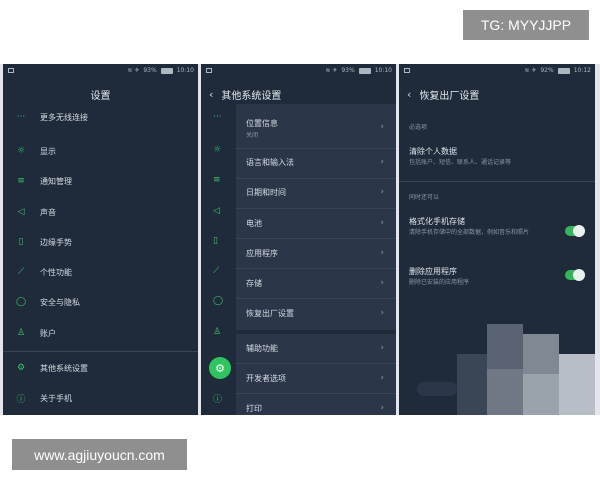 This screenshot has height=480, width=600. What do you see at coordinates (64, 368) in the screenshot?
I see `settings-item-label: 其他系统设置` at bounding box center [64, 368].